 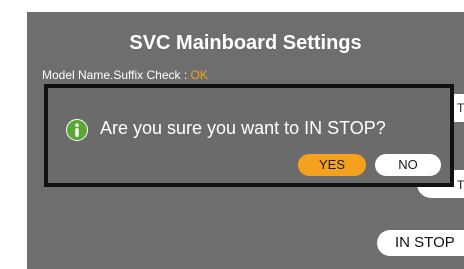 I want to click on page-title: SVC Mainboard Settings, so click(x=245, y=43).